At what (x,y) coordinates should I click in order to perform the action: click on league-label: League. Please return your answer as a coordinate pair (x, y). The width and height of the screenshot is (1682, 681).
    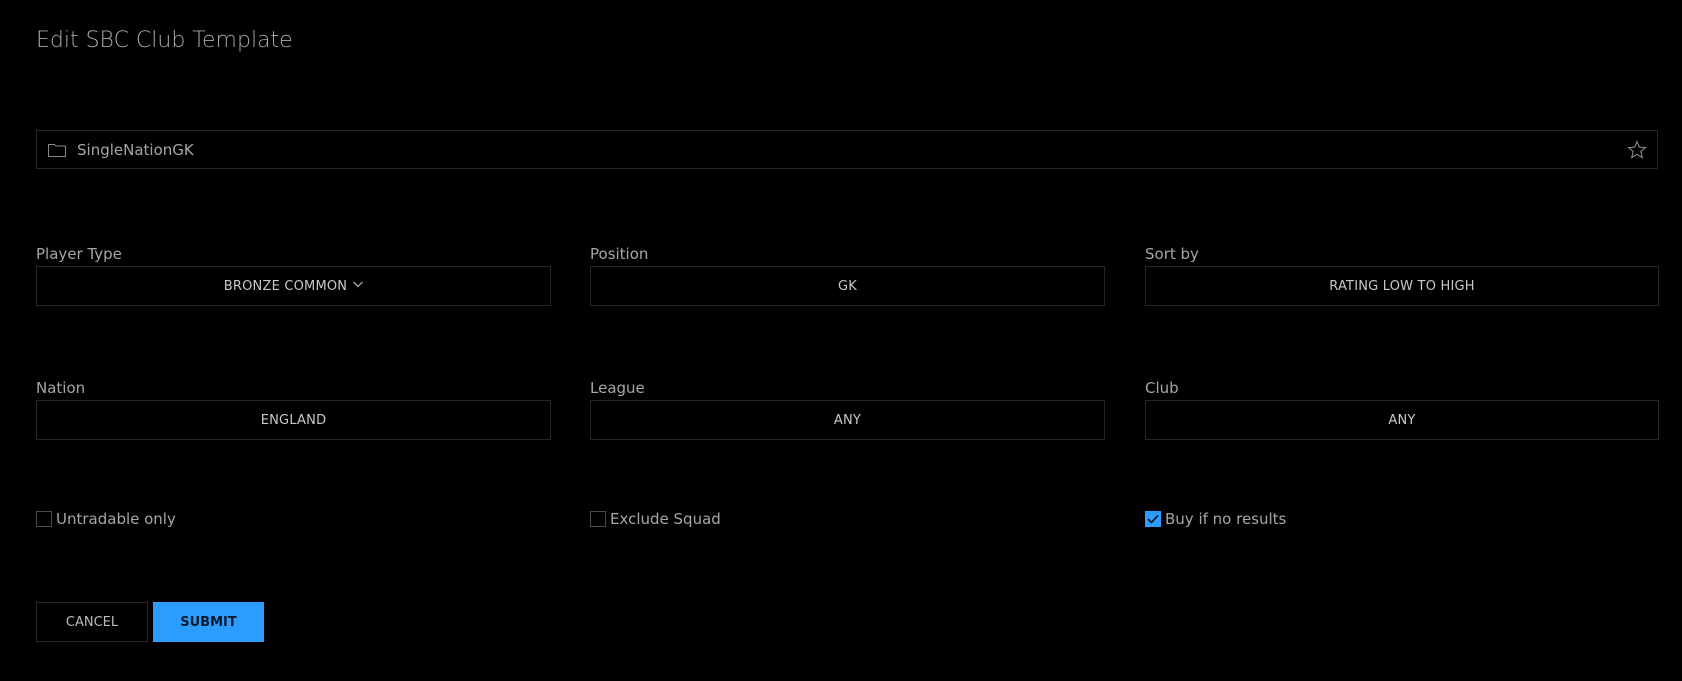
    Looking at the image, I should click on (617, 388).